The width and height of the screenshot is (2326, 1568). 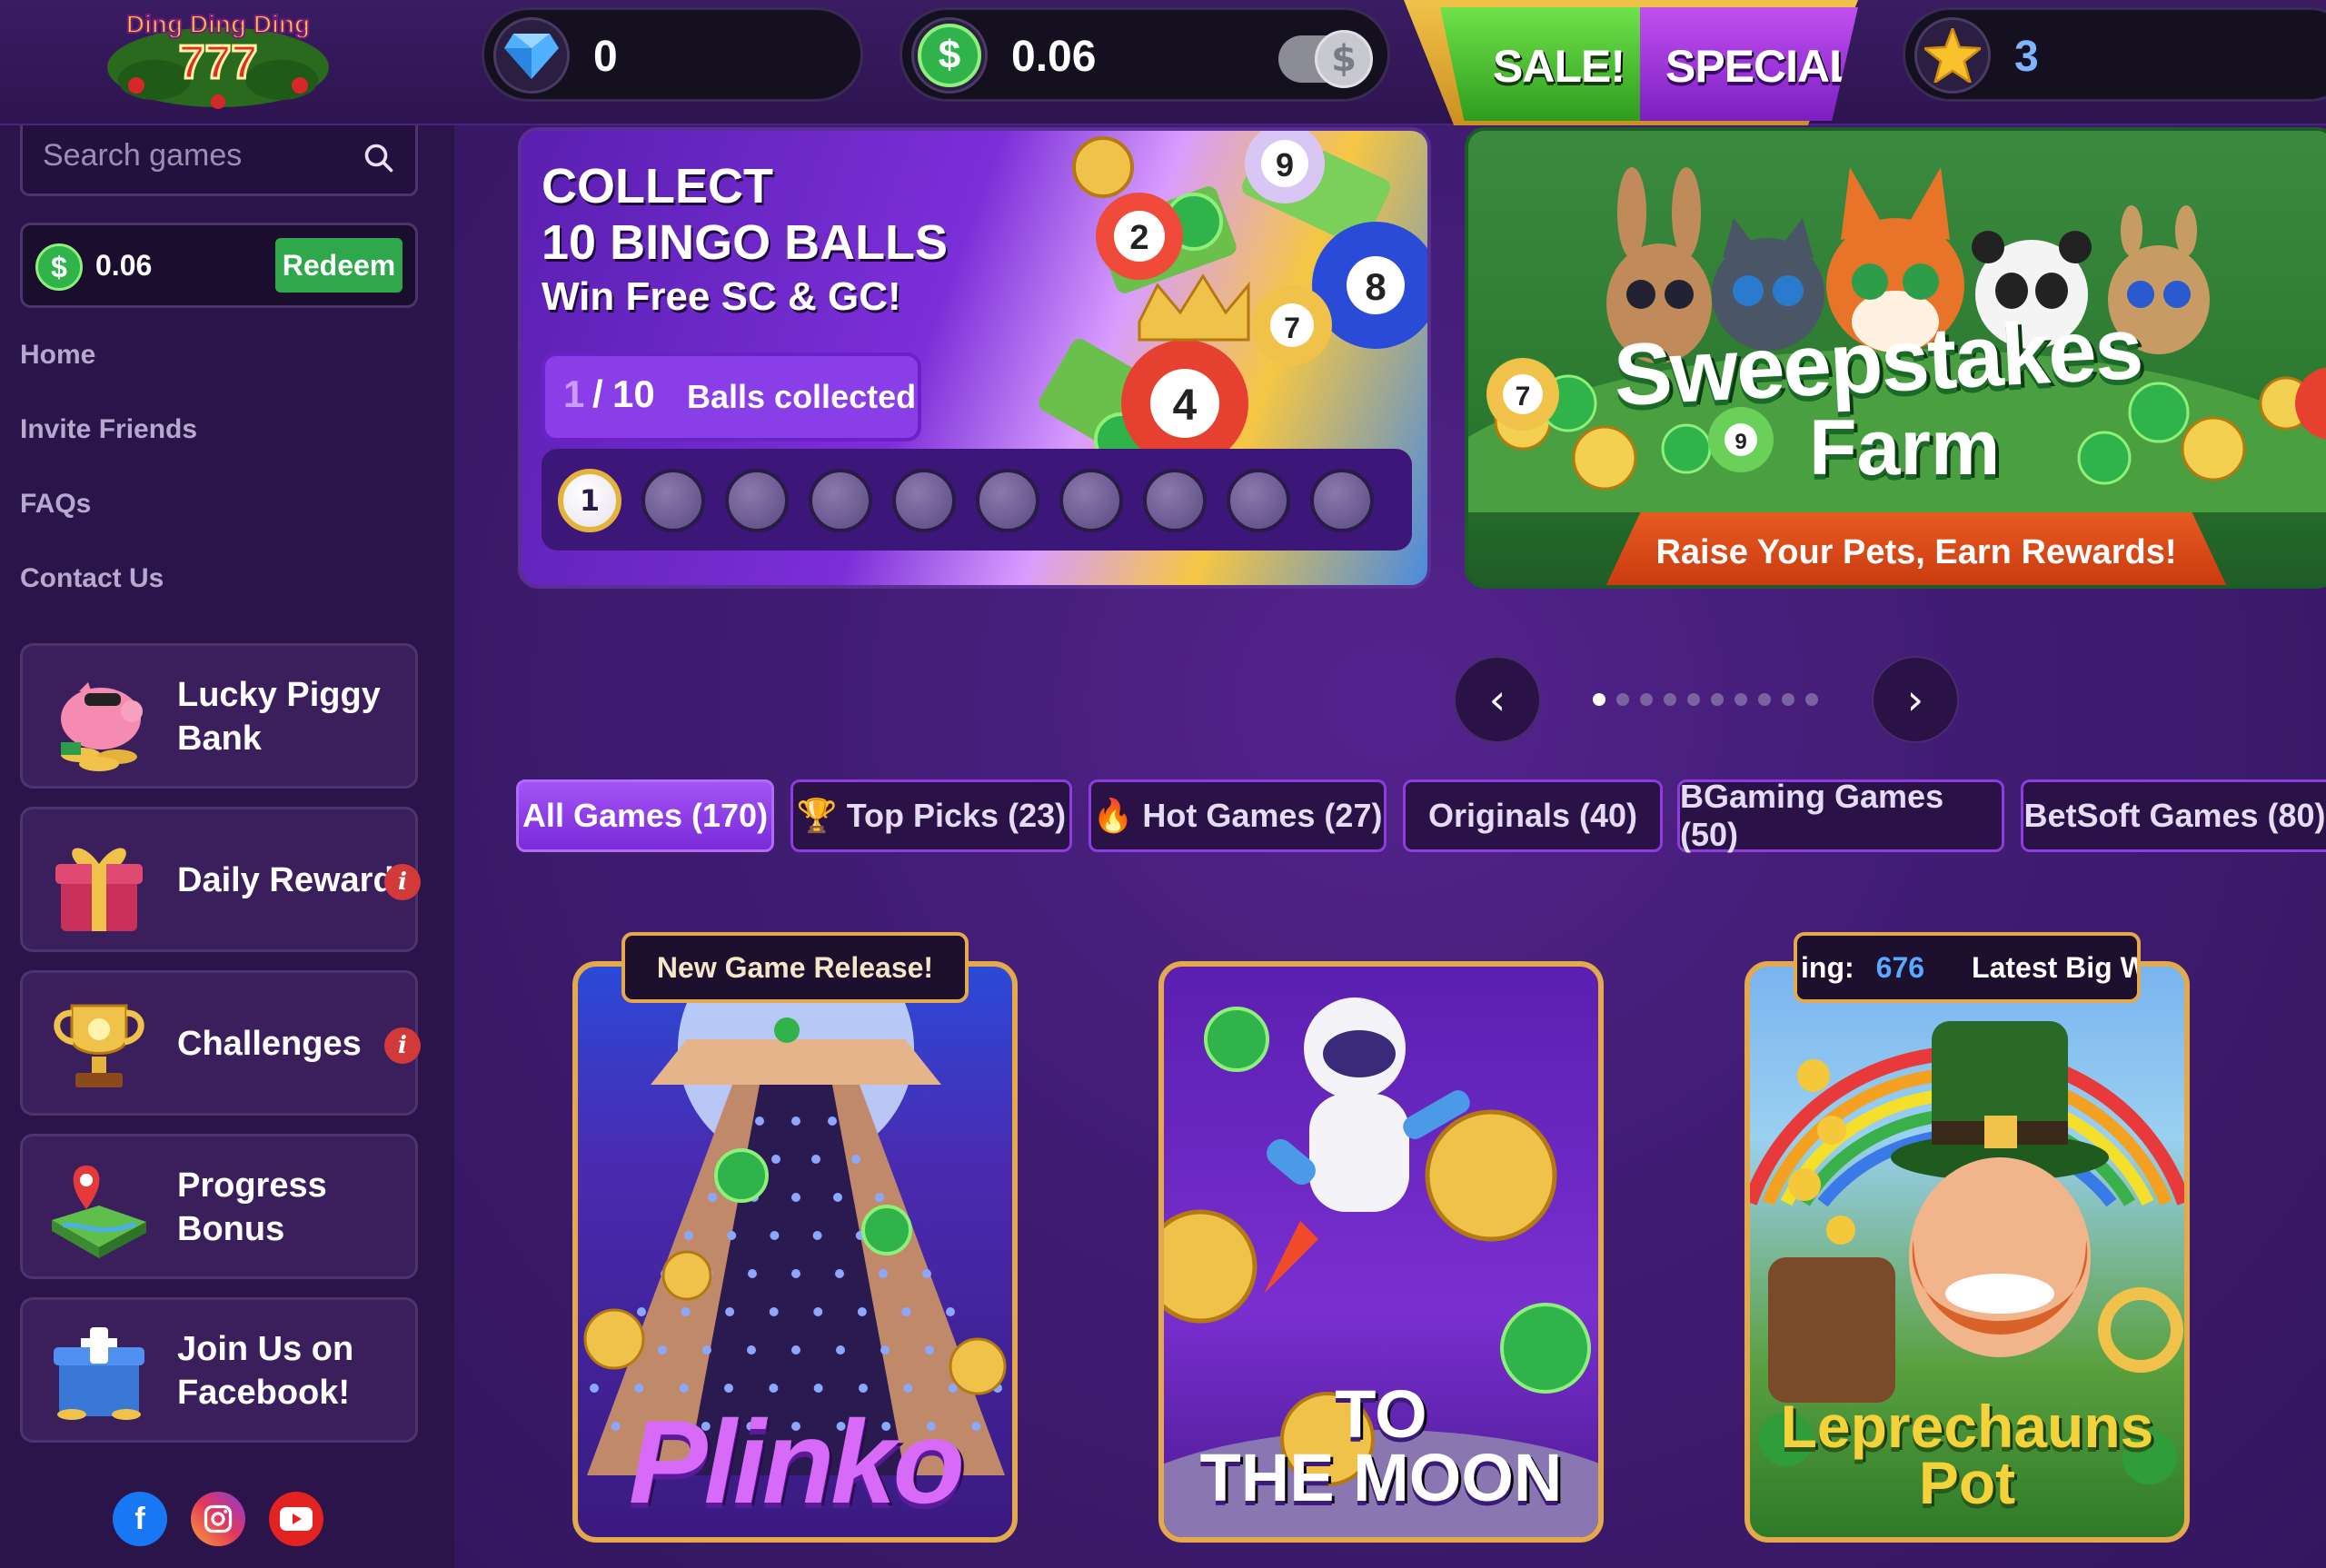 I want to click on game-card-plinko: Plinko, so click(x=795, y=1252).